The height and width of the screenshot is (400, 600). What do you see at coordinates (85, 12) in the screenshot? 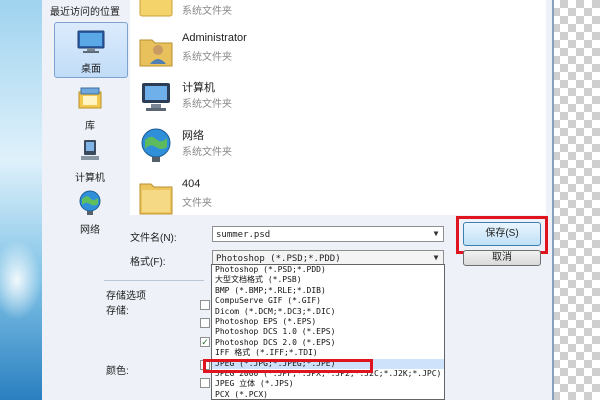
I see `recent-places-label: 最近访问的位置` at bounding box center [85, 12].